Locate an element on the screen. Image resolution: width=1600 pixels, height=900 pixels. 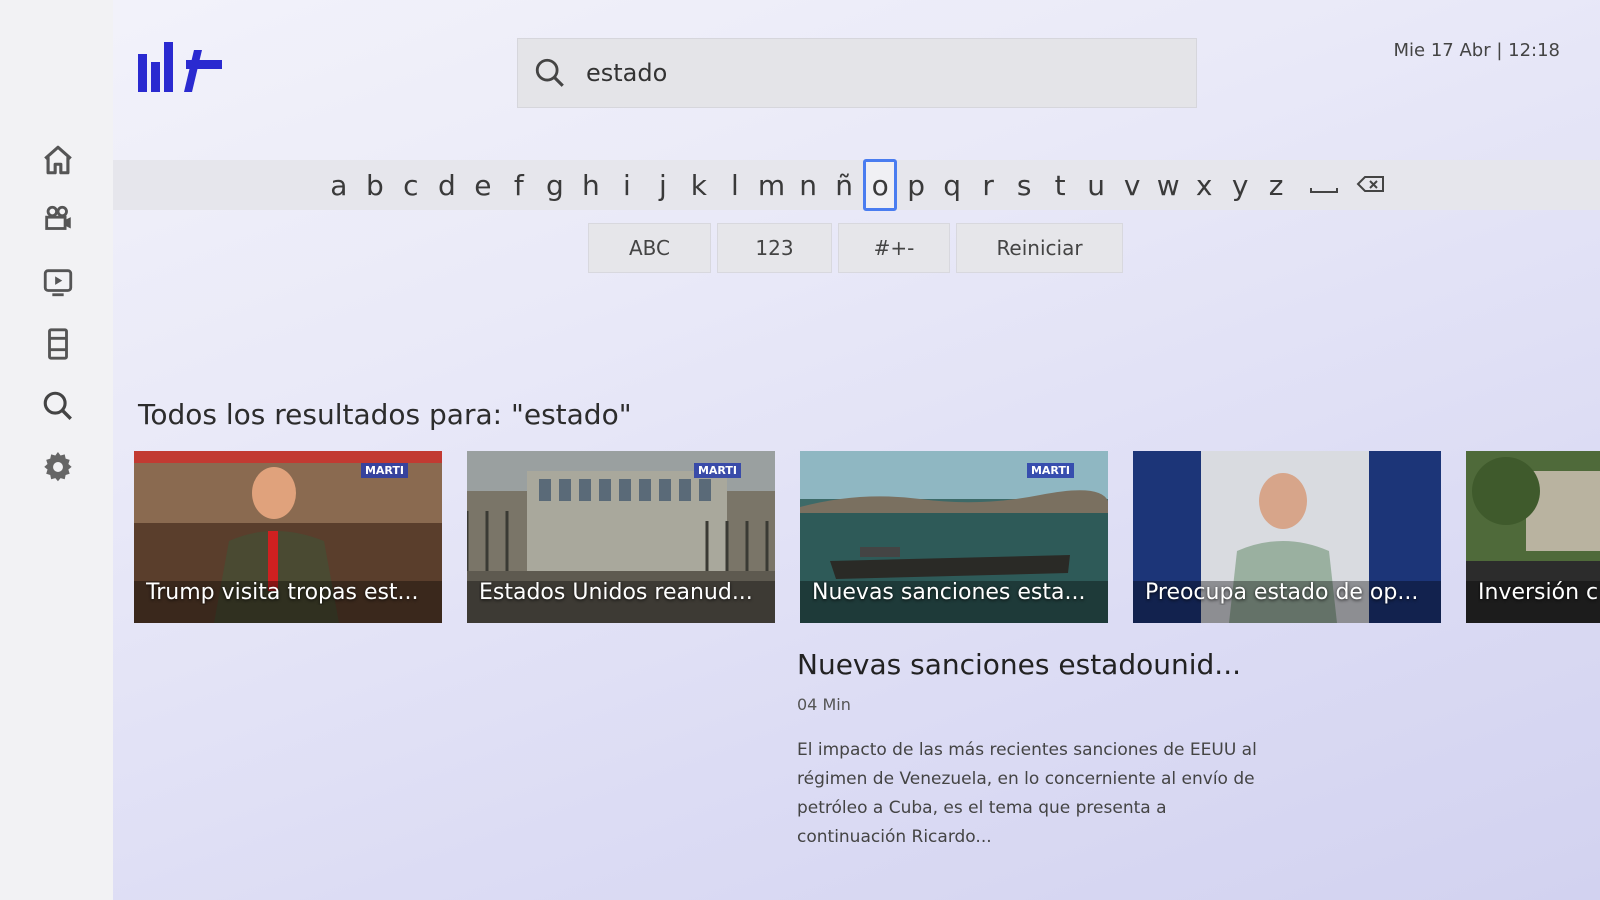
key-j: j is located at coordinates (663, 185).